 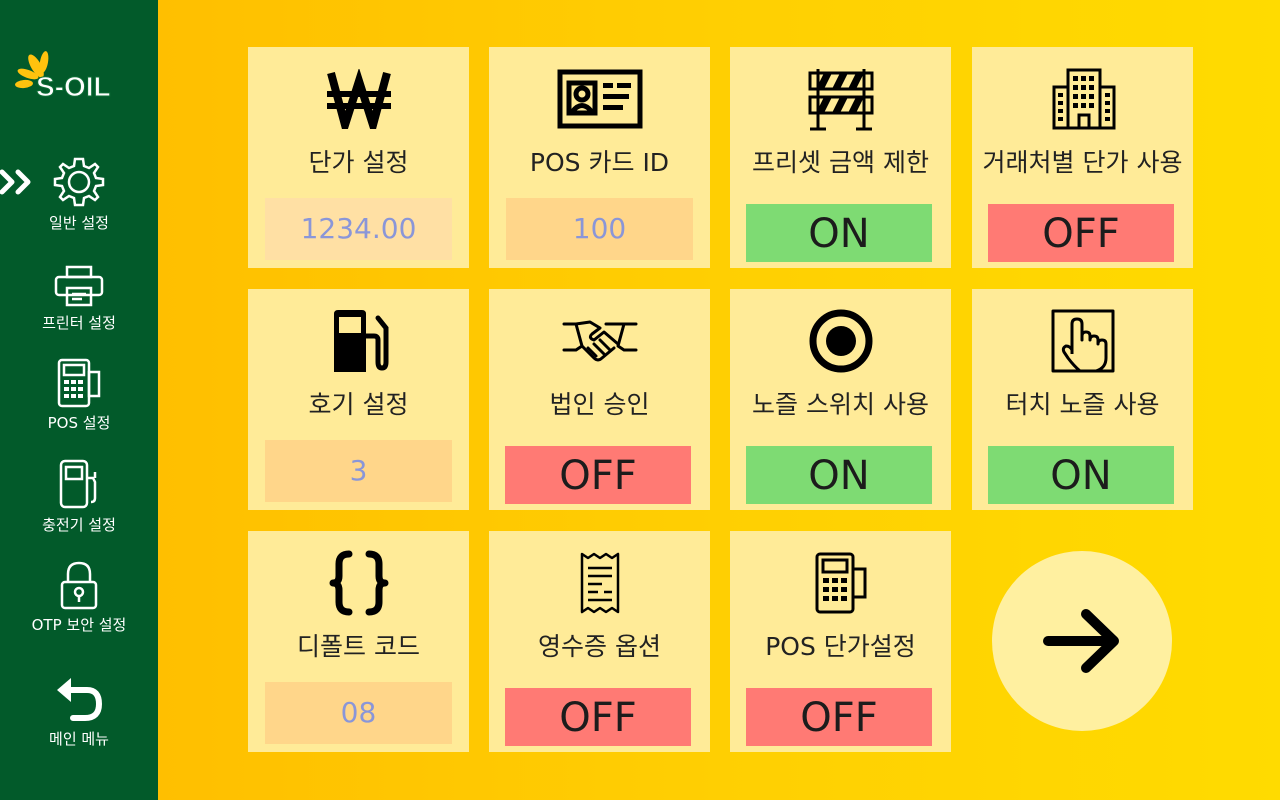 I want to click on braces-icon, so click(x=358, y=583).